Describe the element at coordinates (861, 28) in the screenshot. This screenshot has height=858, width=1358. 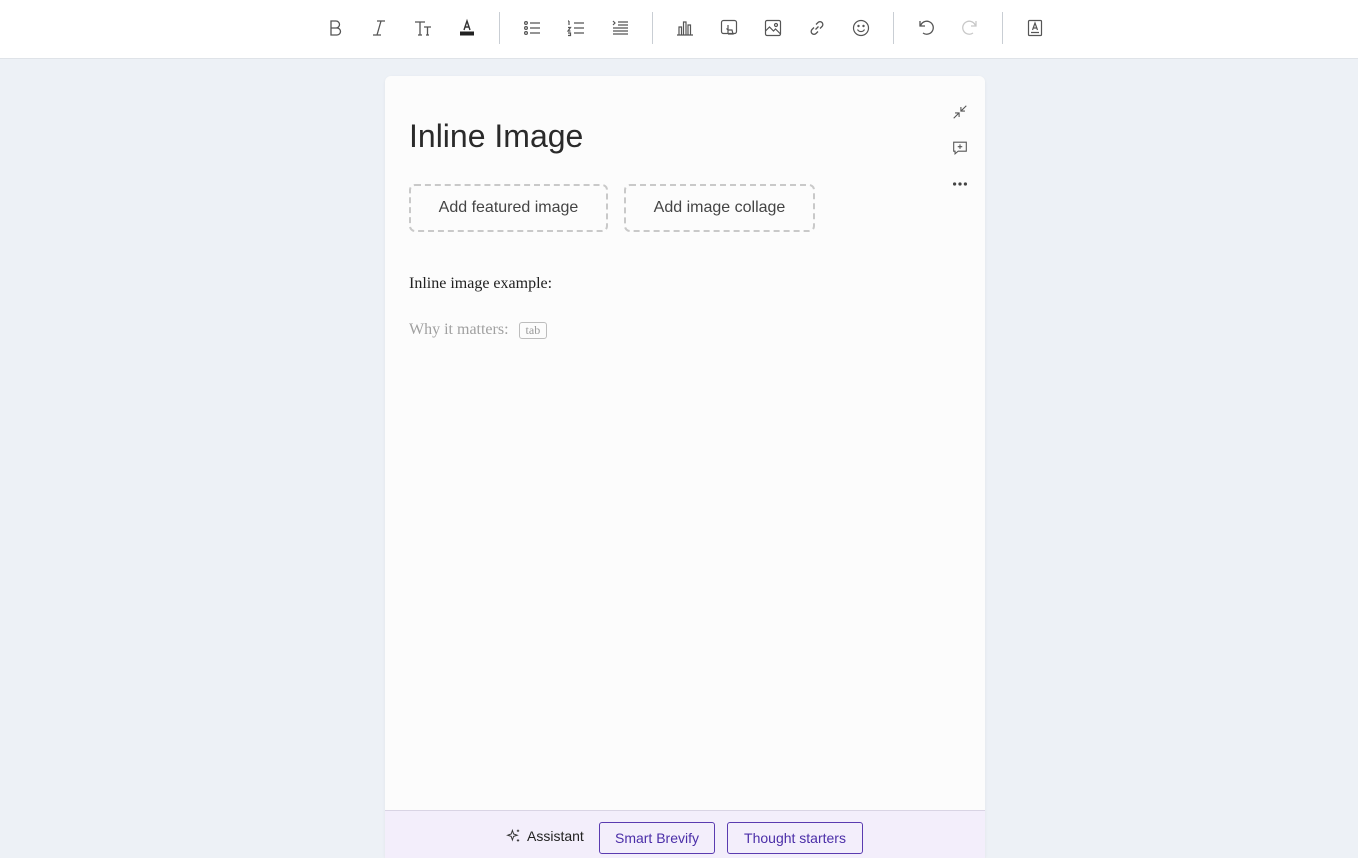
I see `emoji-icon` at that location.